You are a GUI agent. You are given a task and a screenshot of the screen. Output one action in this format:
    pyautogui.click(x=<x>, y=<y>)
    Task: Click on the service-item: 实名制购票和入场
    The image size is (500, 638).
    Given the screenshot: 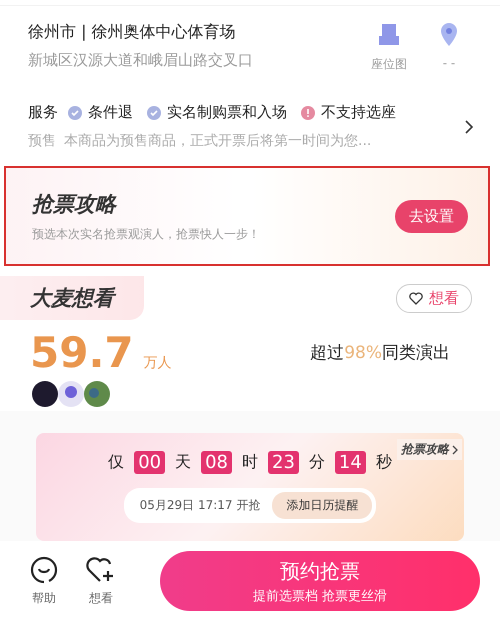 What is the action you would take?
    pyautogui.click(x=227, y=112)
    